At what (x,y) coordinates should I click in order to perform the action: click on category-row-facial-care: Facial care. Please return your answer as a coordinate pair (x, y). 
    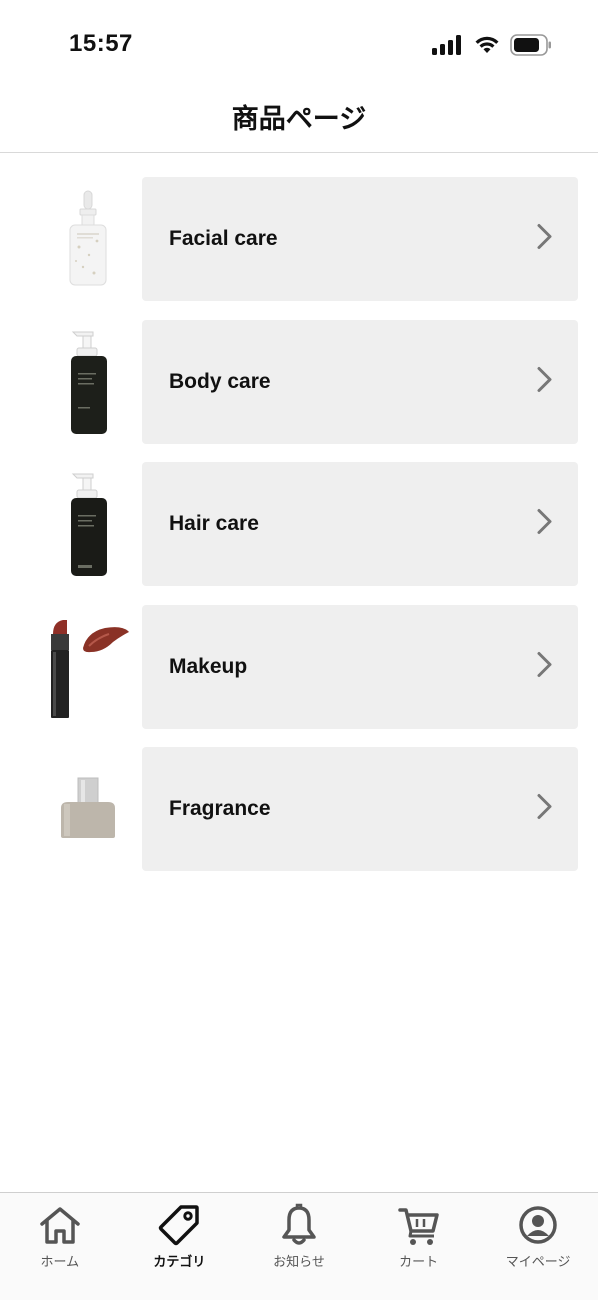
    Looking at the image, I should click on (299, 239).